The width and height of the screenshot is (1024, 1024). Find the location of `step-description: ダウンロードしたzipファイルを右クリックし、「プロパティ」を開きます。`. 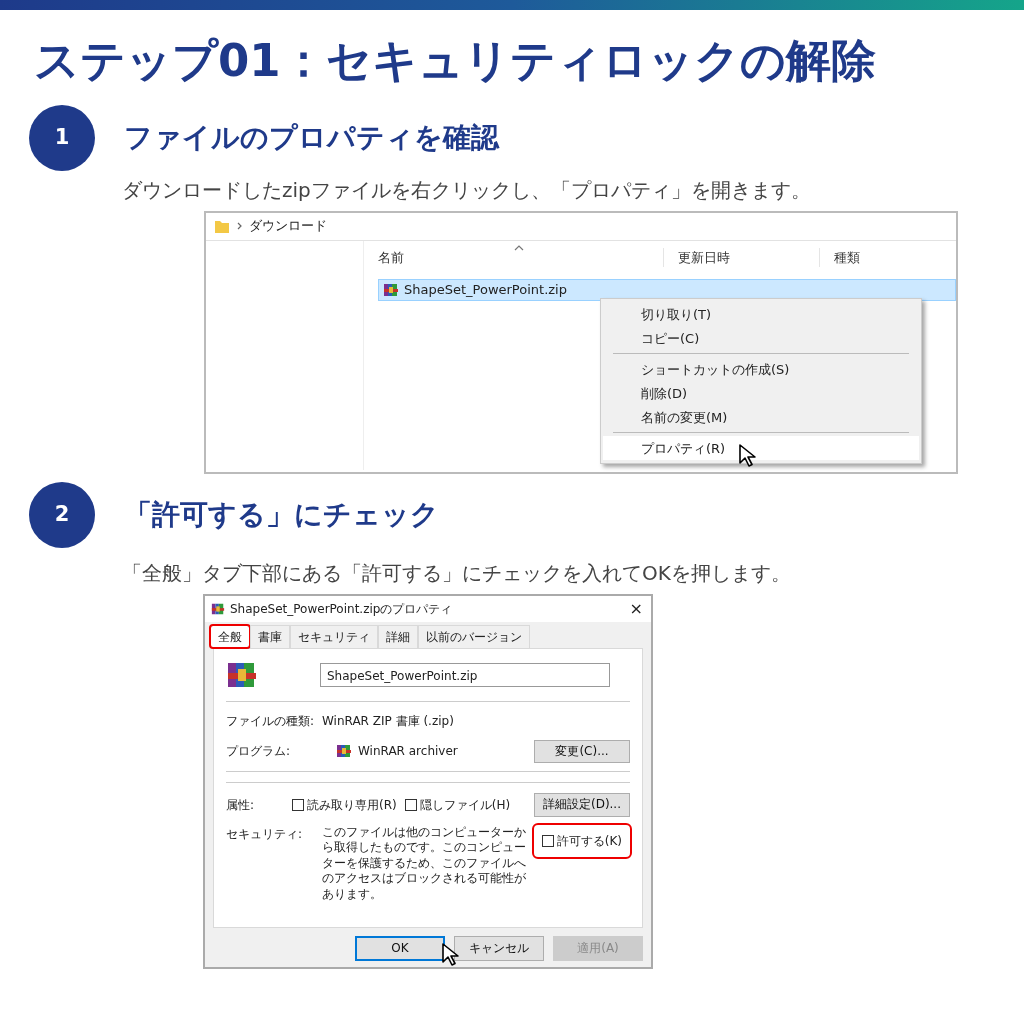

step-description: ダウンロードしたzipファイルを右クリックし、「プロパティ」を開きます。 is located at coordinates (467, 190).